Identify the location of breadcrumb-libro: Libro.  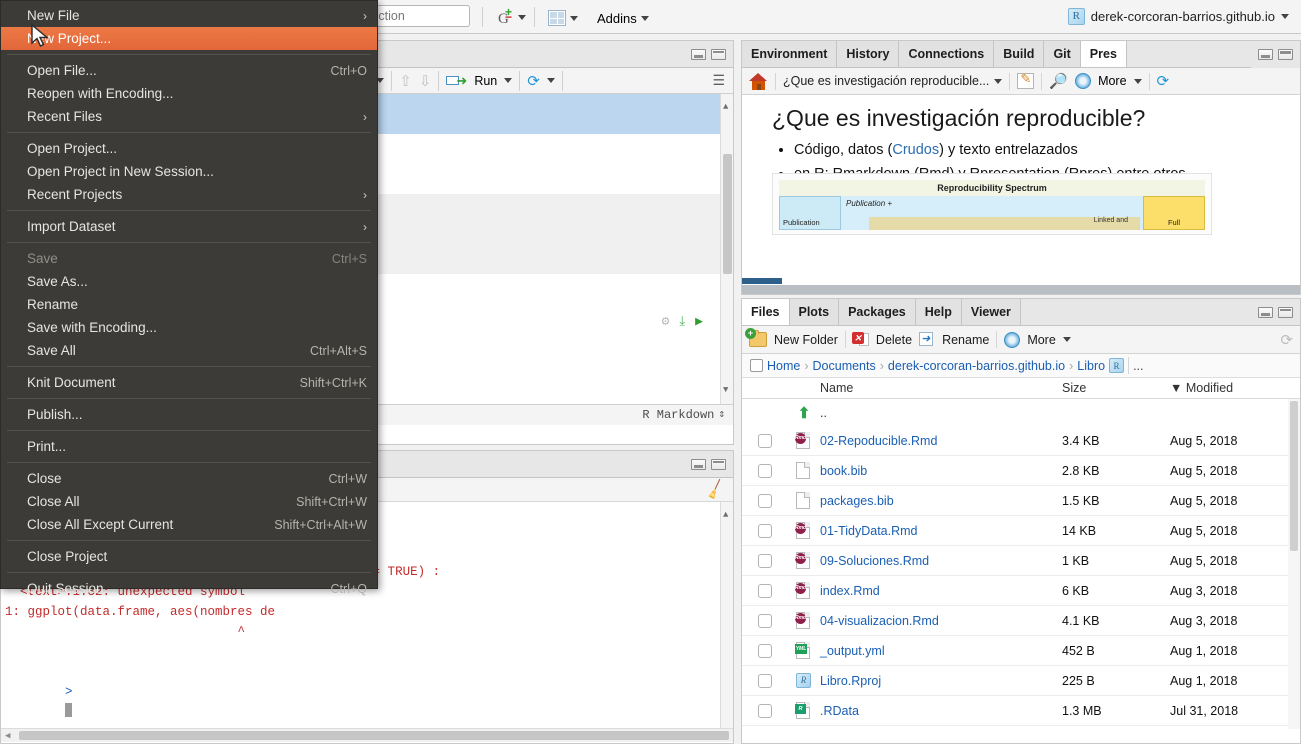
(1091, 366).